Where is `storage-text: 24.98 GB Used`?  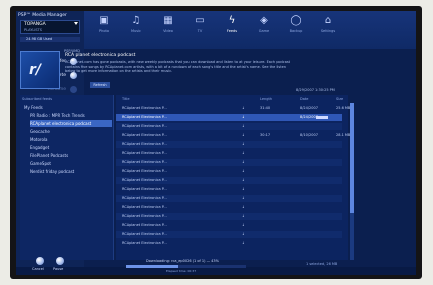 storage-text: 24.98 GB Used is located at coordinates (39, 39).